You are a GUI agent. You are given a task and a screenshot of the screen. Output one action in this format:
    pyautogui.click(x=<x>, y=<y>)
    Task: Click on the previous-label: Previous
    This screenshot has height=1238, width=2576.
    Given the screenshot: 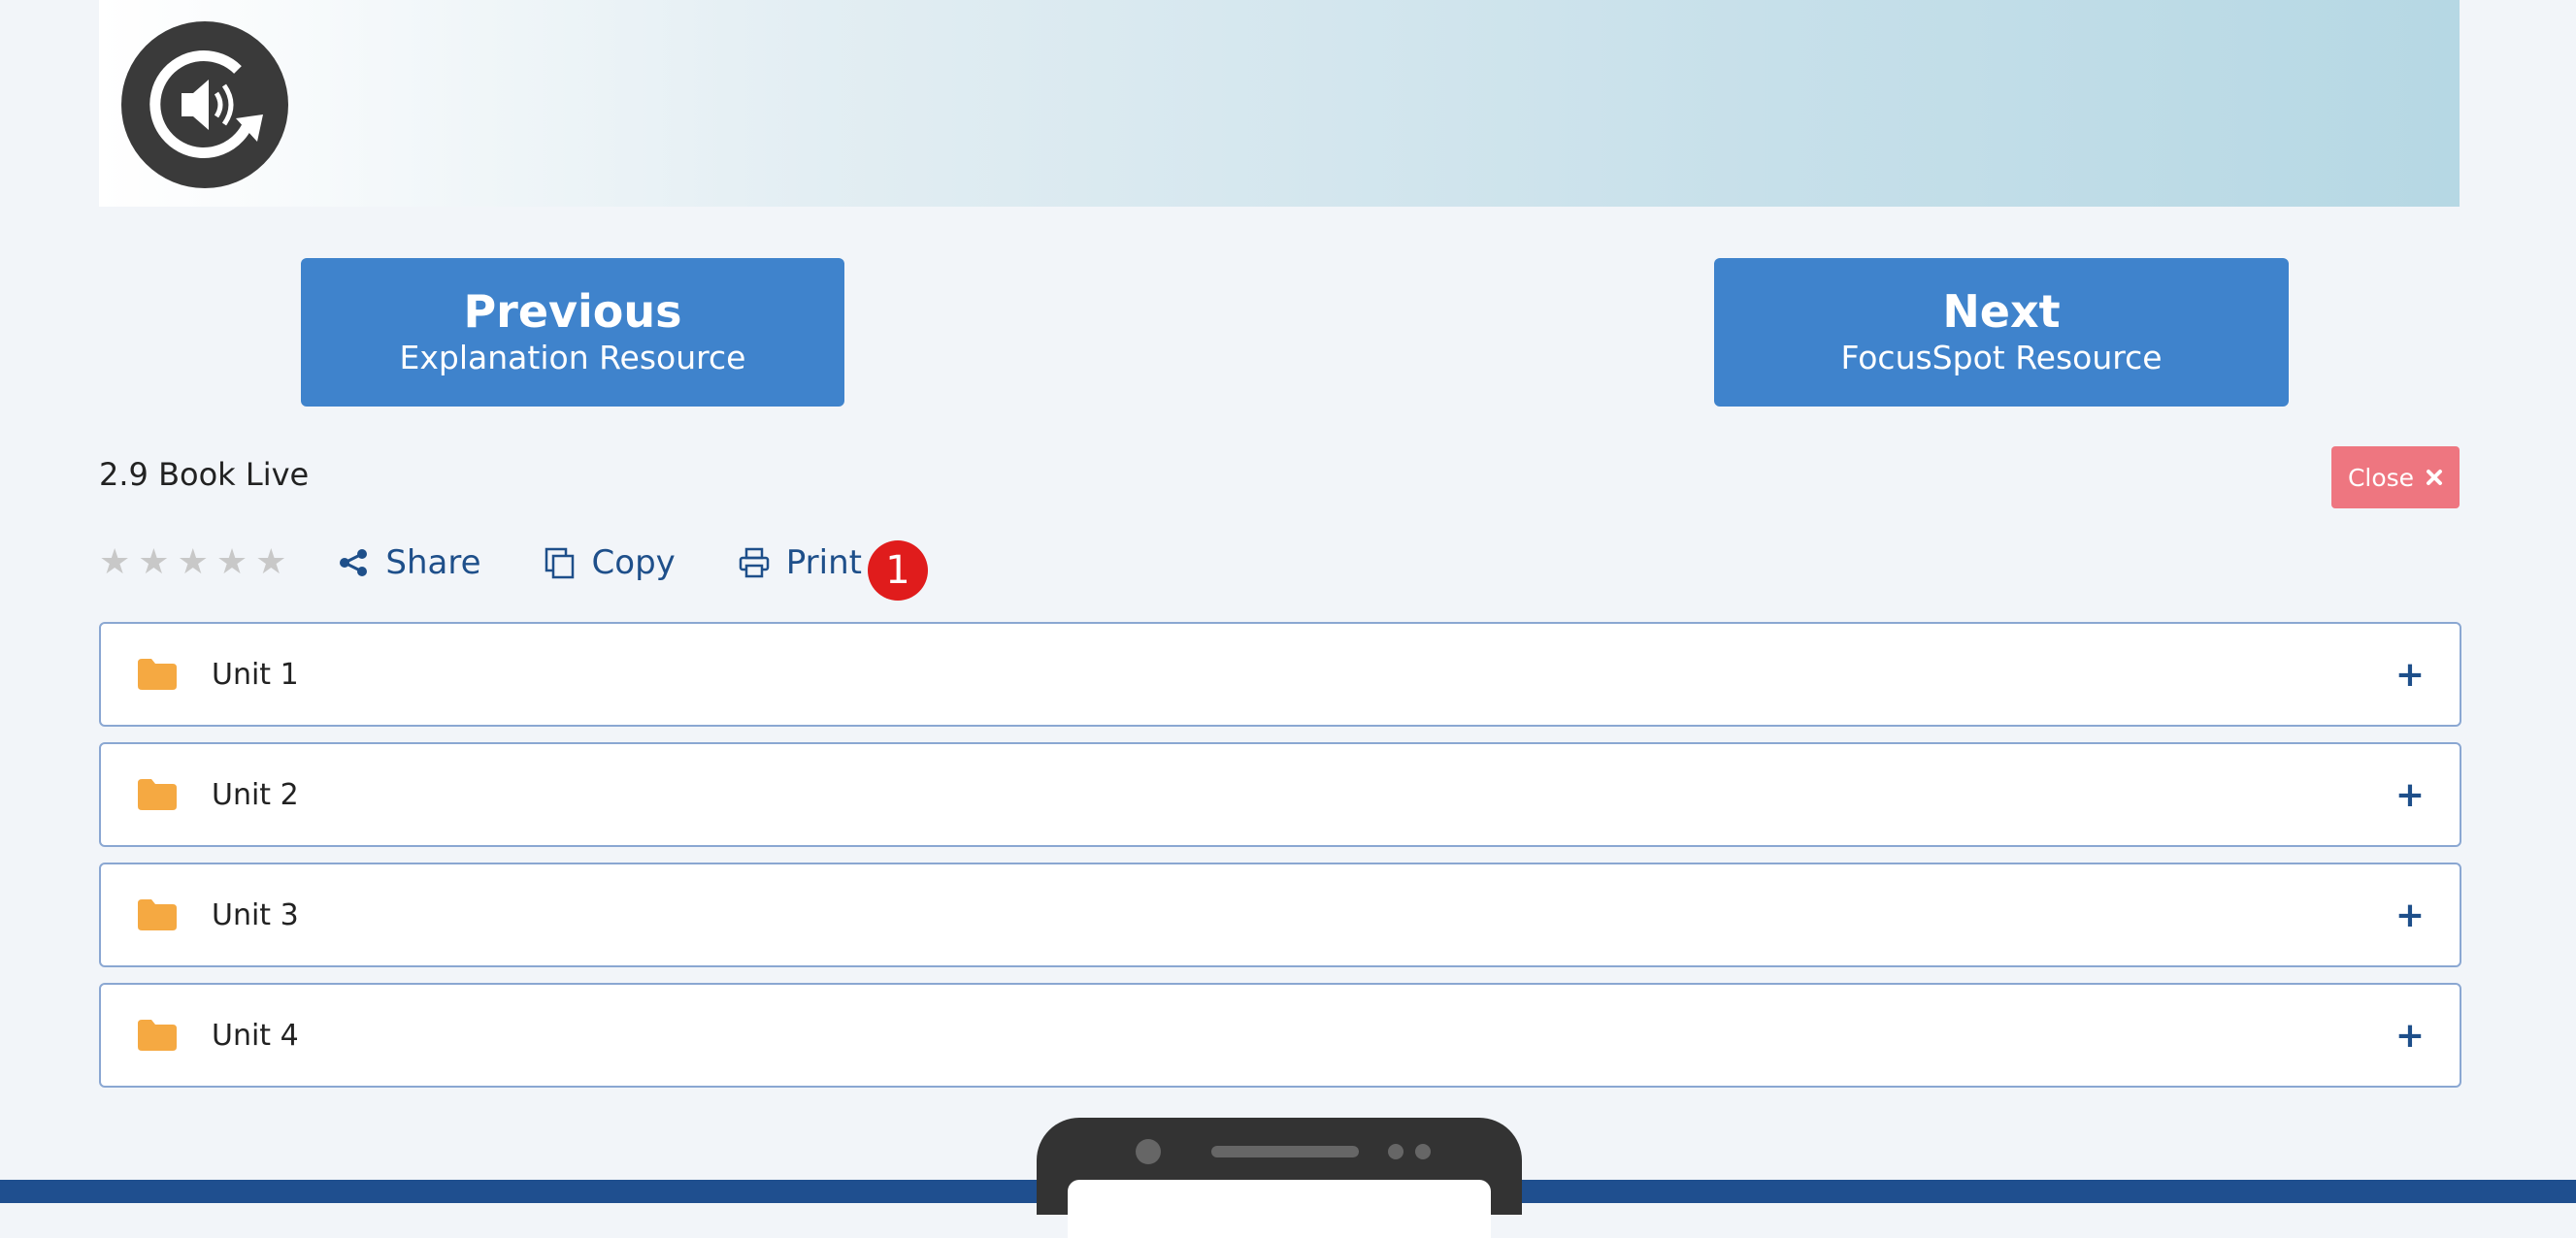 What is the action you would take?
    pyautogui.click(x=572, y=311)
    